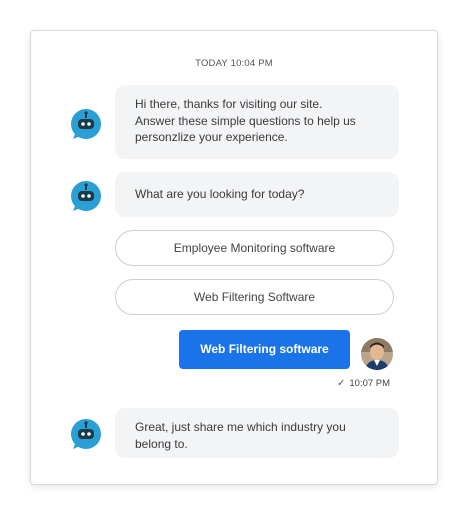 This screenshot has height=516, width=469. I want to click on sent-time-label: 10:07 PM, so click(370, 383).